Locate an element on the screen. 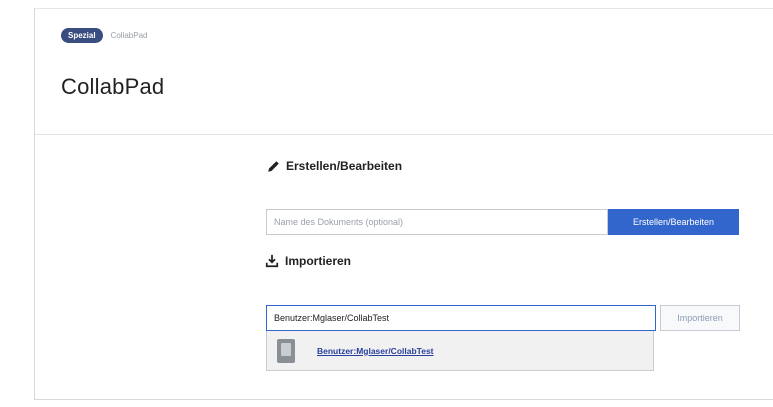 This screenshot has height=407, width=773. create-heading-label: Erstellen/Bearbeiten is located at coordinates (344, 166).